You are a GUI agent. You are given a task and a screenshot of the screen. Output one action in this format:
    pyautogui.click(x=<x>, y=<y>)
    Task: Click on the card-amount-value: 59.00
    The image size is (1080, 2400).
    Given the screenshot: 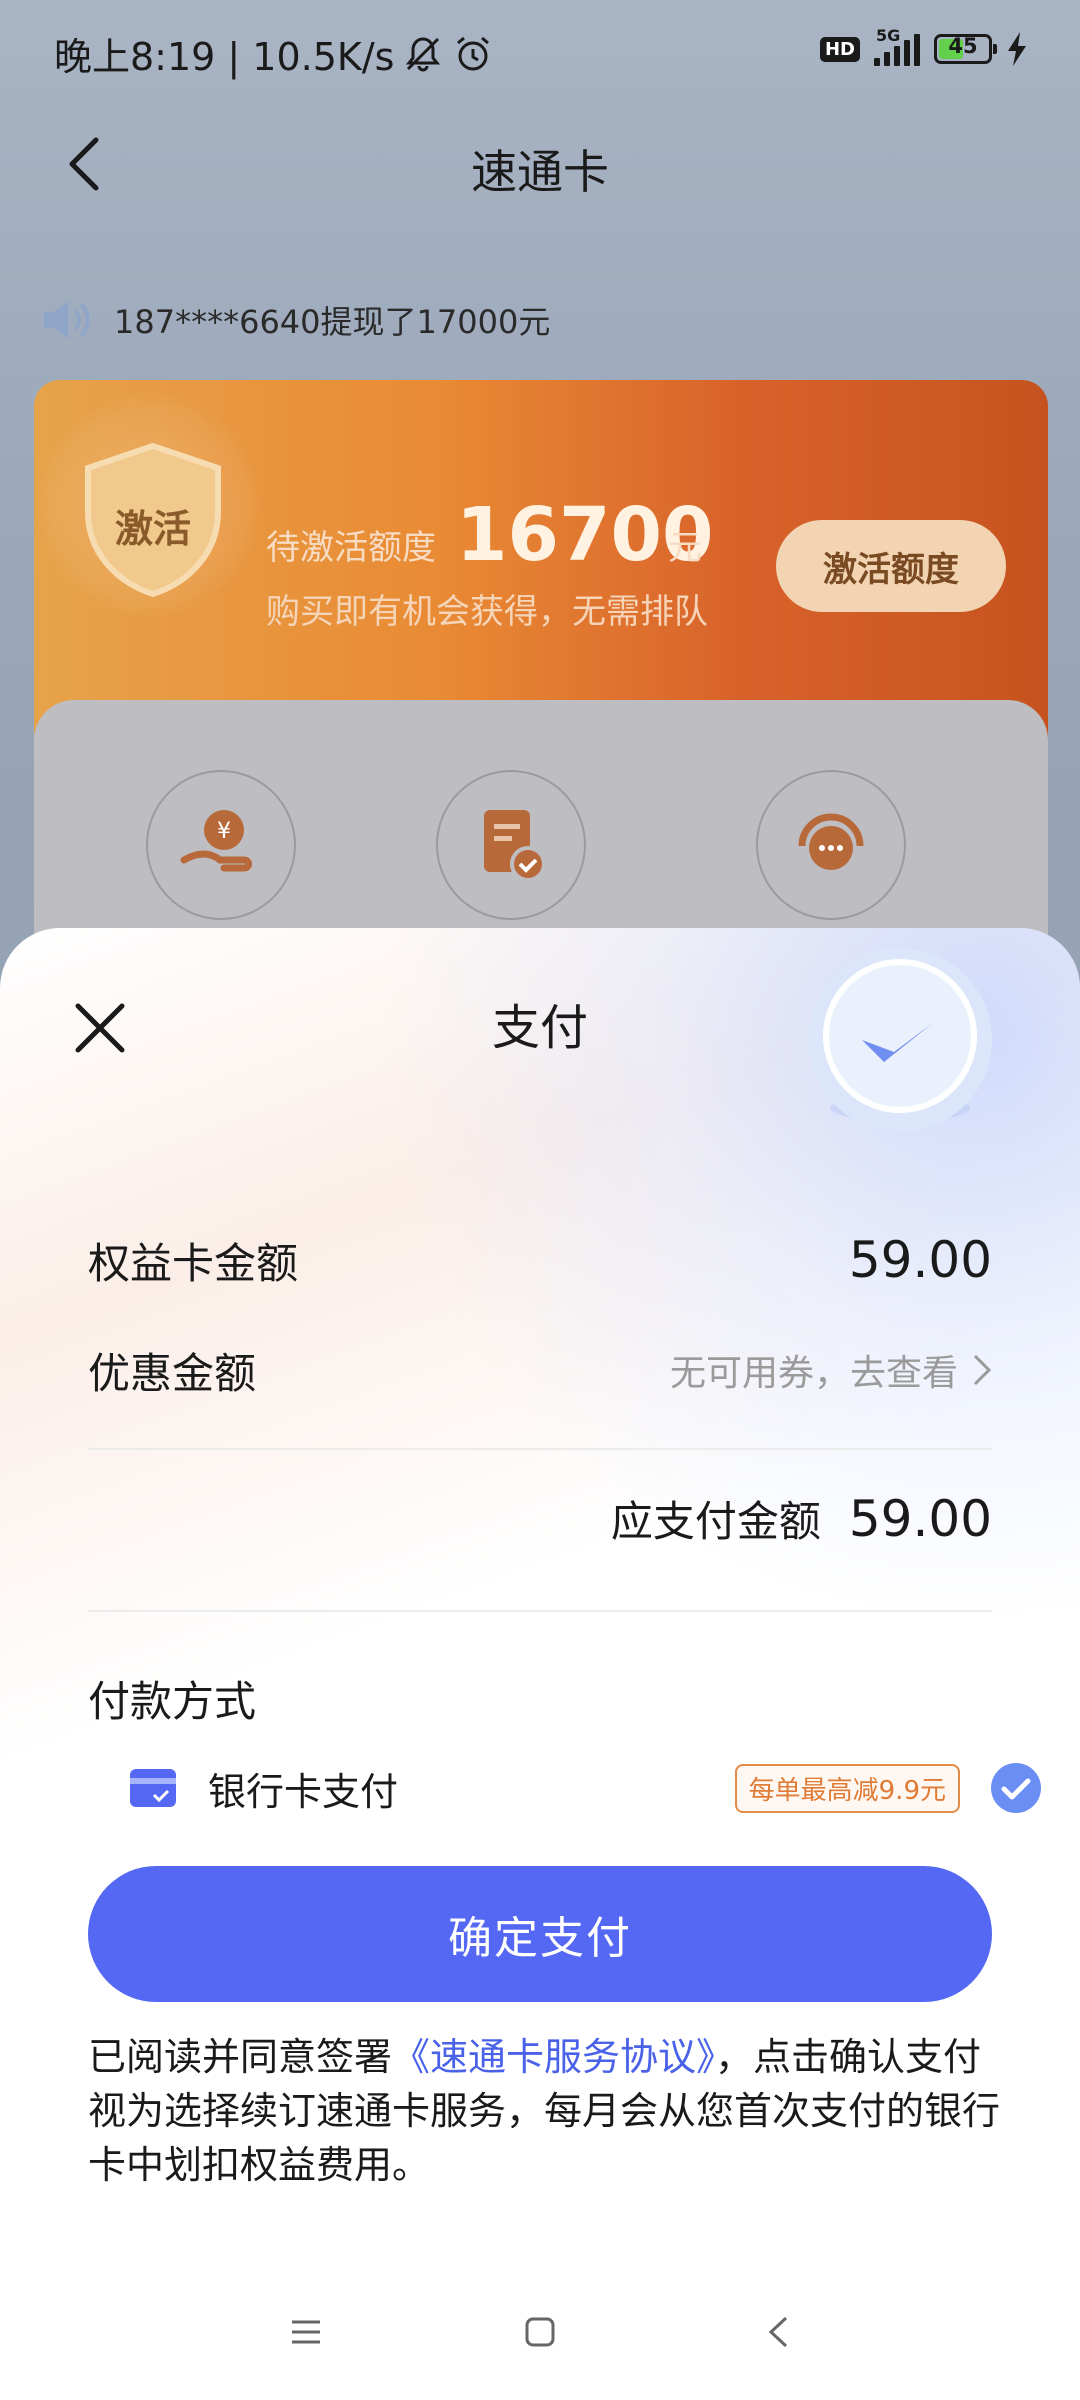 What is the action you would take?
    pyautogui.click(x=920, y=1260)
    